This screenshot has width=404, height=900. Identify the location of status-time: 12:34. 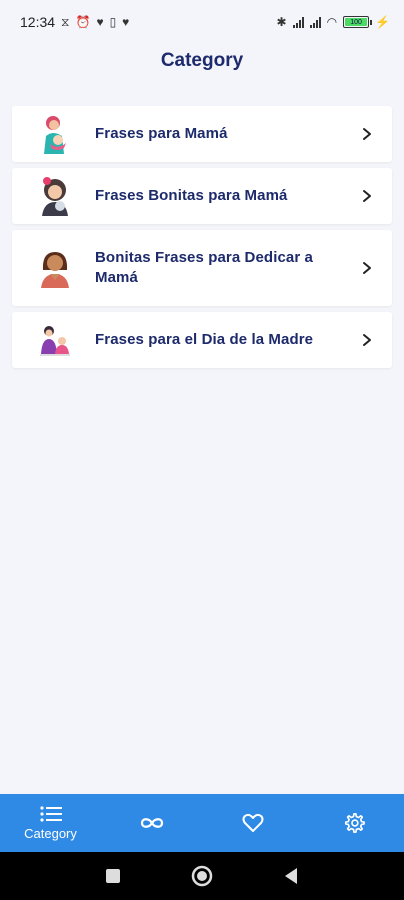
(38, 22).